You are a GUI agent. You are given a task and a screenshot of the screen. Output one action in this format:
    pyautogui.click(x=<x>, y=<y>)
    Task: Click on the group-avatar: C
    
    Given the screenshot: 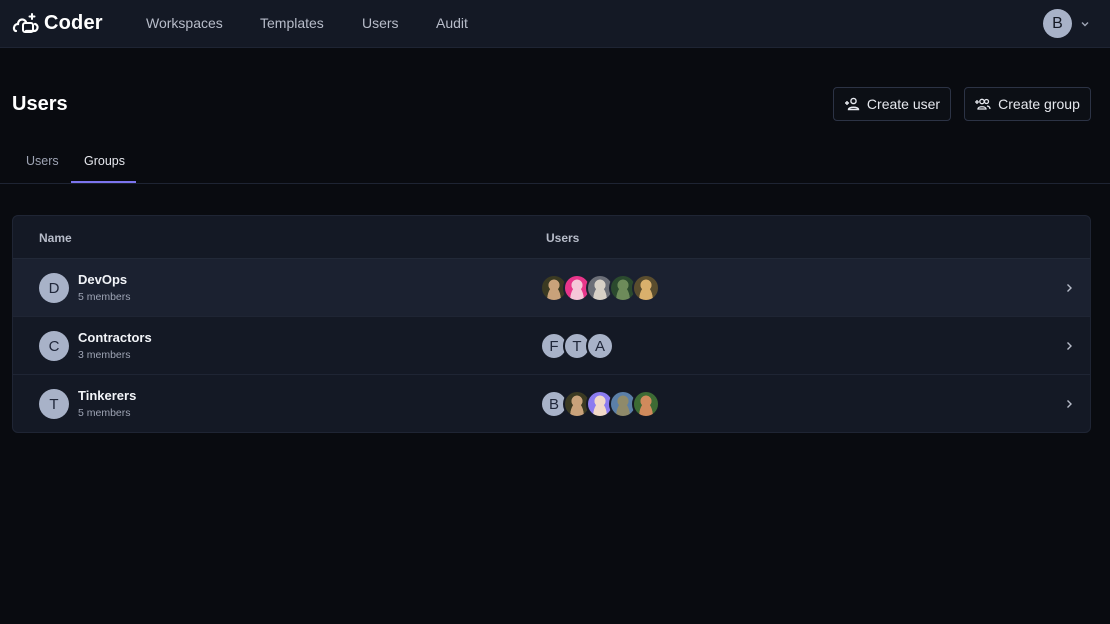 What is the action you would take?
    pyautogui.click(x=54, y=346)
    